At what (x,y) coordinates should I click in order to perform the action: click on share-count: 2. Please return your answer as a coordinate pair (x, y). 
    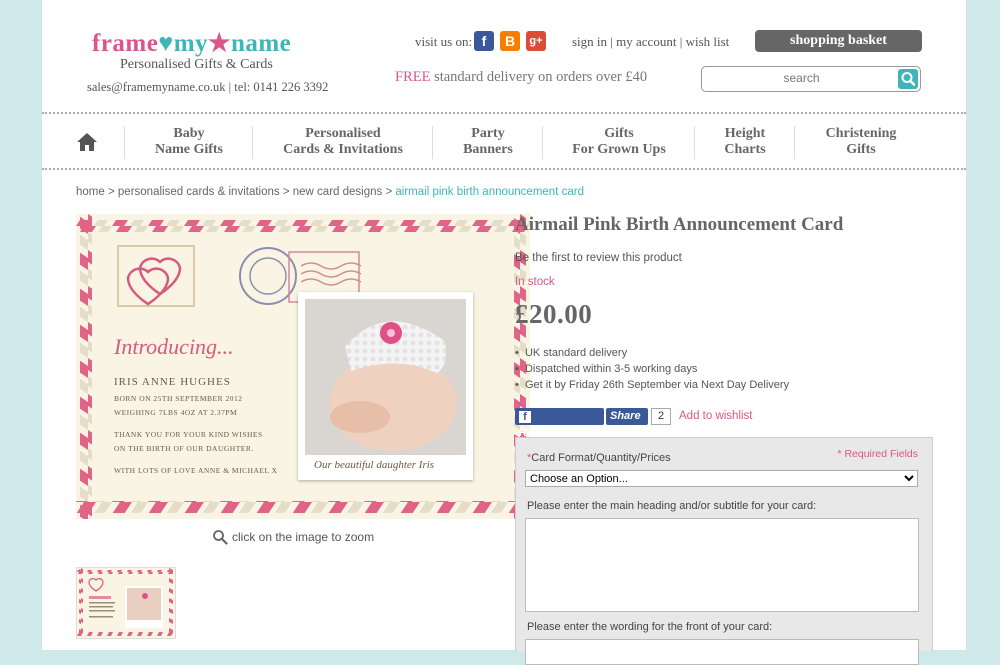
    Looking at the image, I should click on (661, 416).